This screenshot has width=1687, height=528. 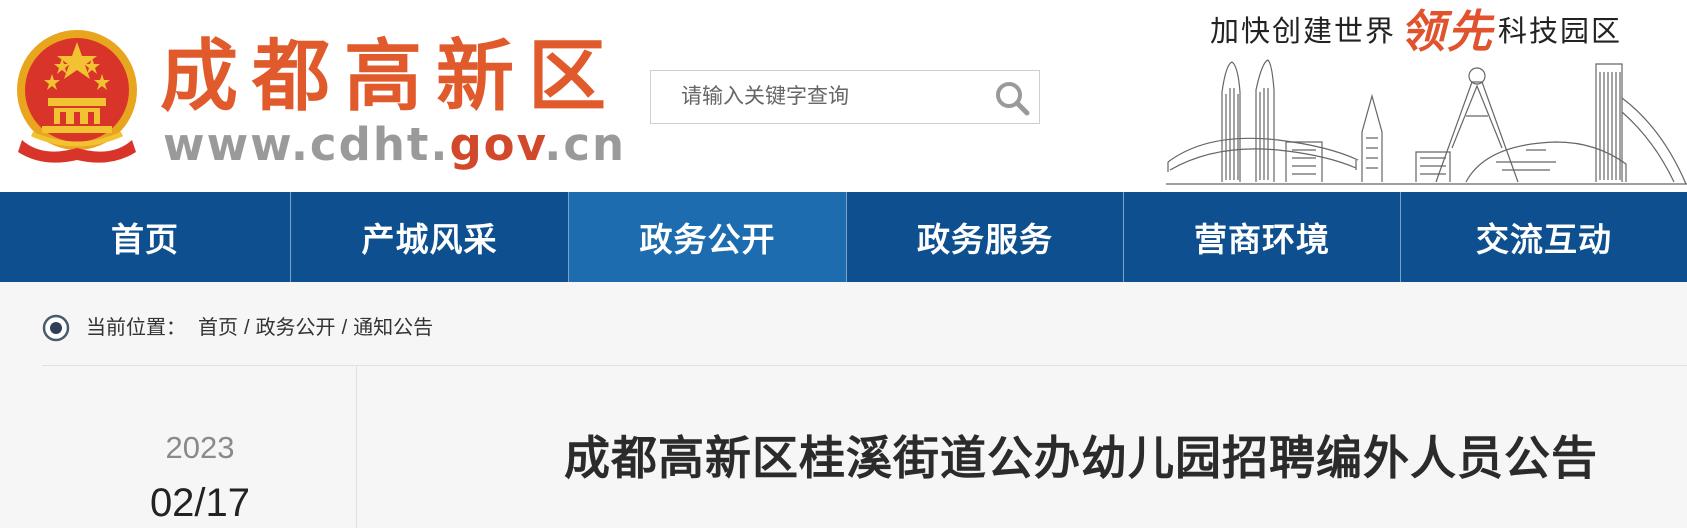 I want to click on breadcrumb: 当前位置： 首页 / 政务公开 / 通知公告, so click(x=259, y=328).